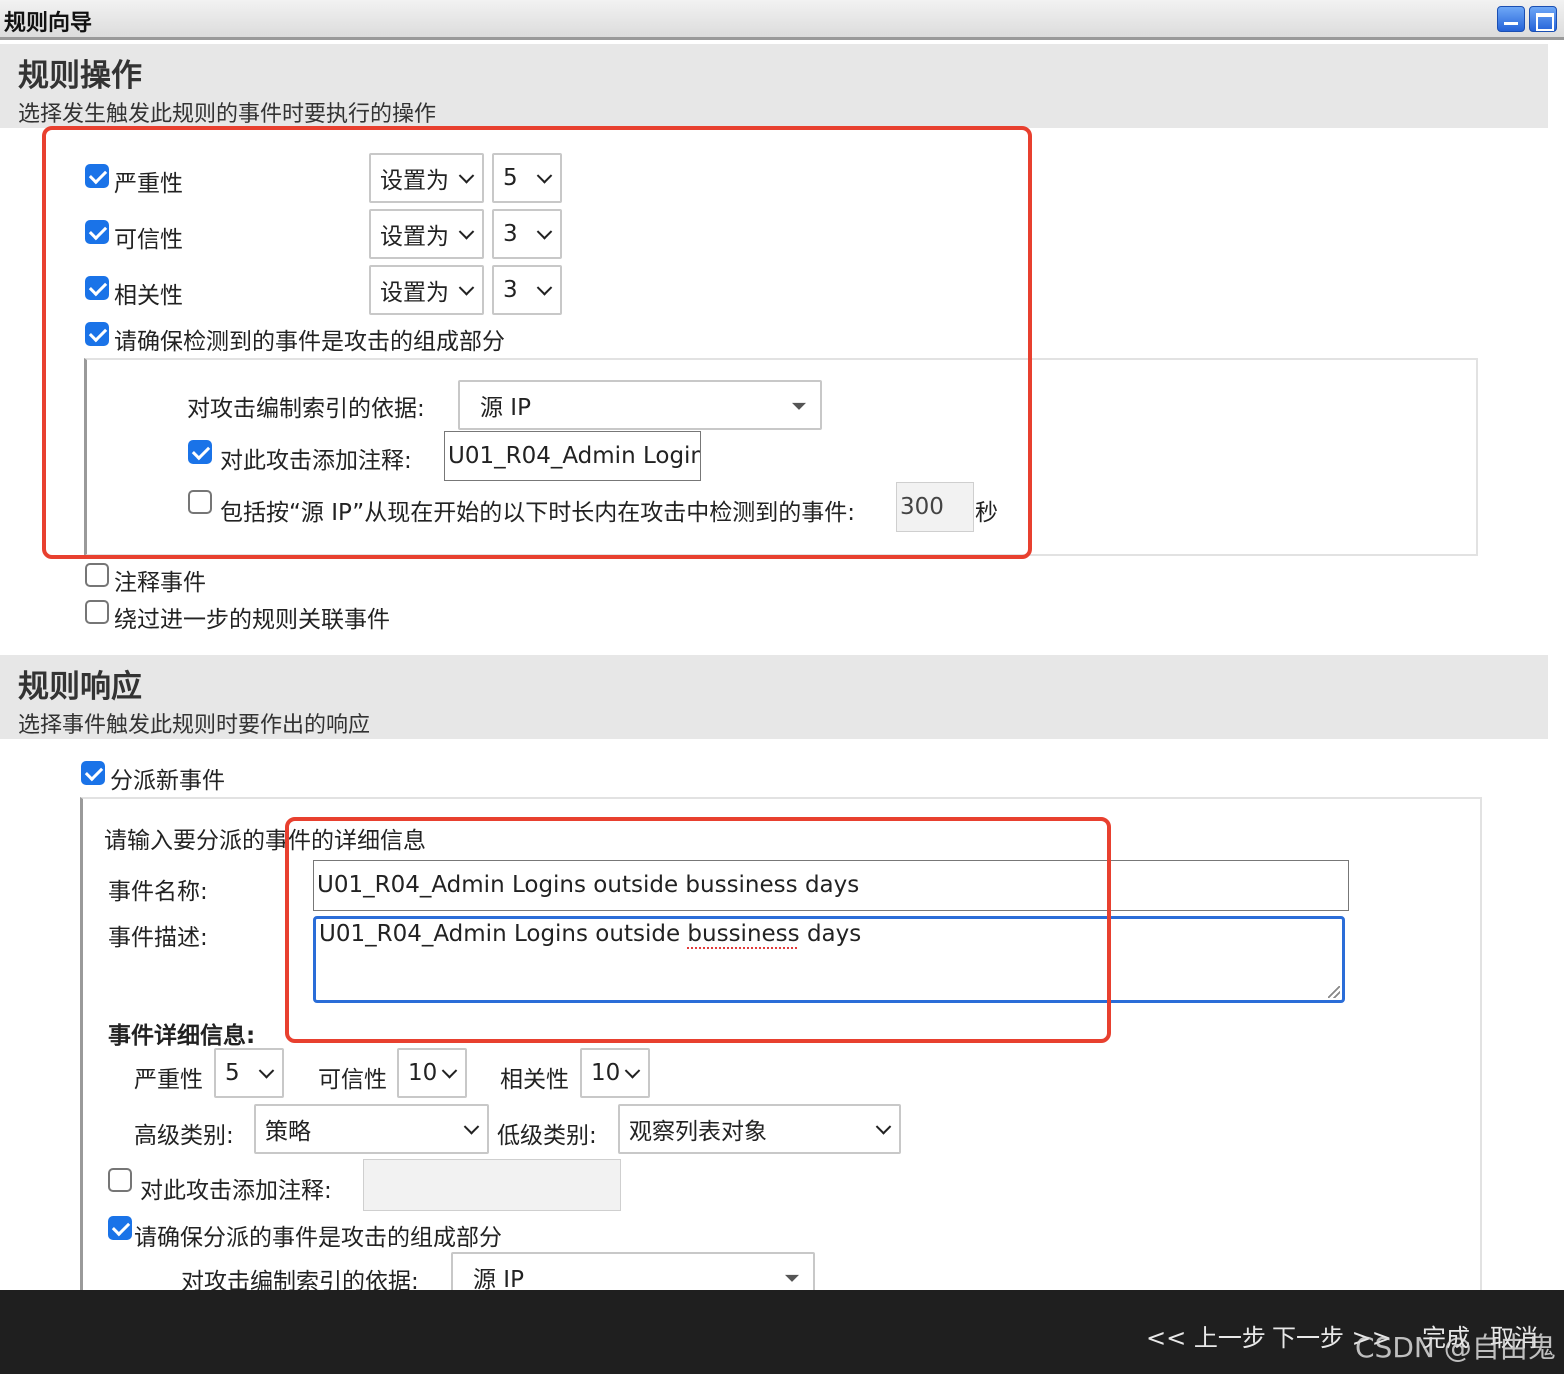 This screenshot has height=1374, width=1564. I want to click on resp-relevance-select: 10, so click(615, 1073).